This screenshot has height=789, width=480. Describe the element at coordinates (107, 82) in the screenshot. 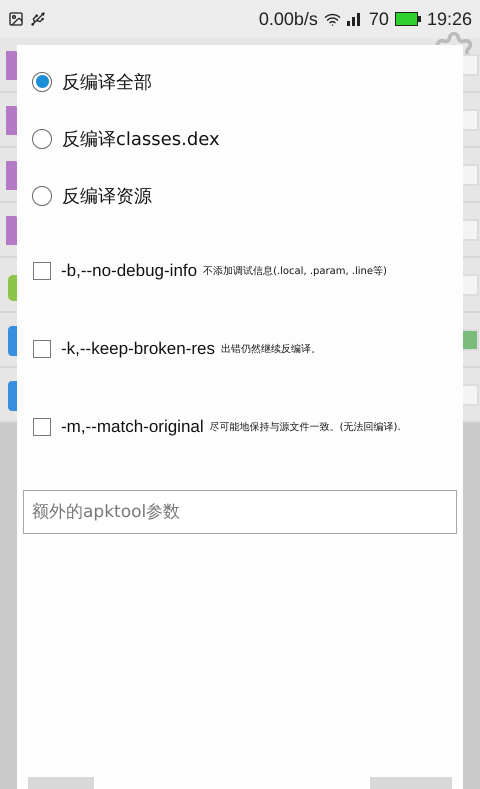

I see `option-label: 反编译全部` at that location.